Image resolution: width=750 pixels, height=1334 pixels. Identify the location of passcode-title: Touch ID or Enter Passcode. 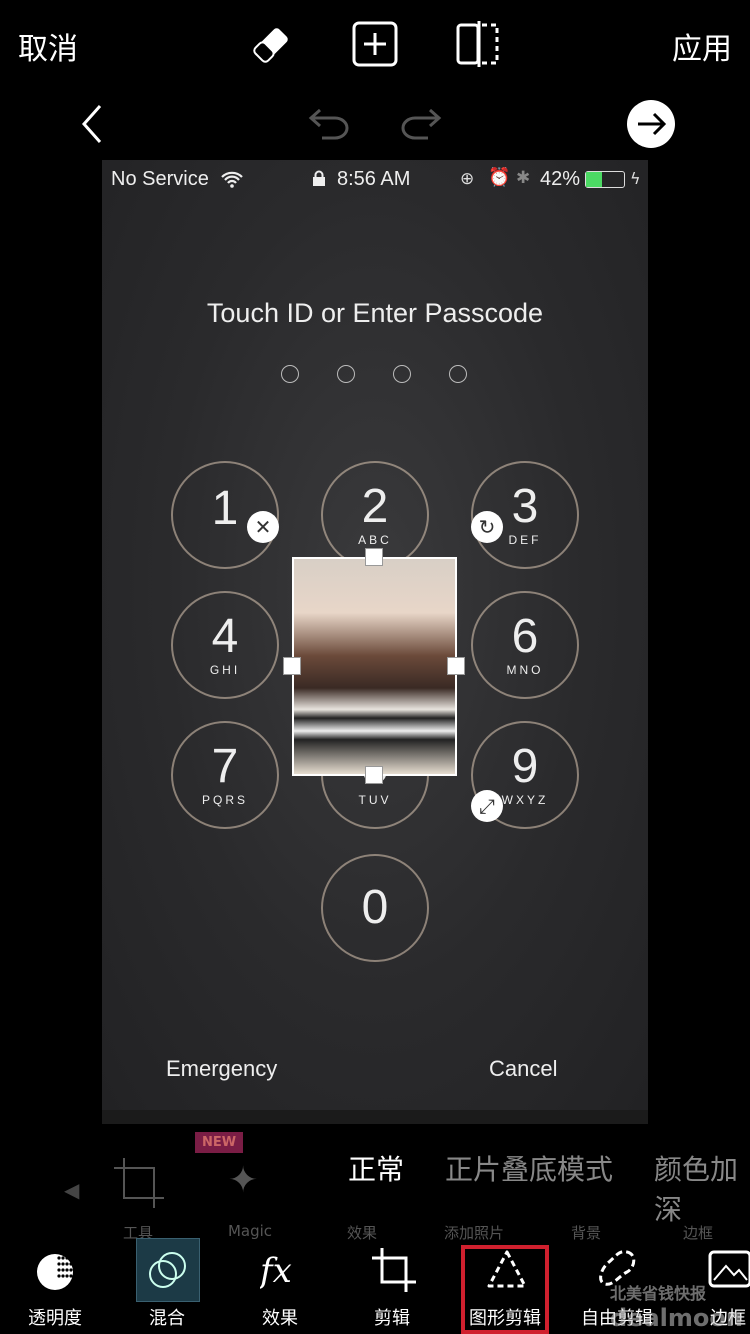
(375, 313).